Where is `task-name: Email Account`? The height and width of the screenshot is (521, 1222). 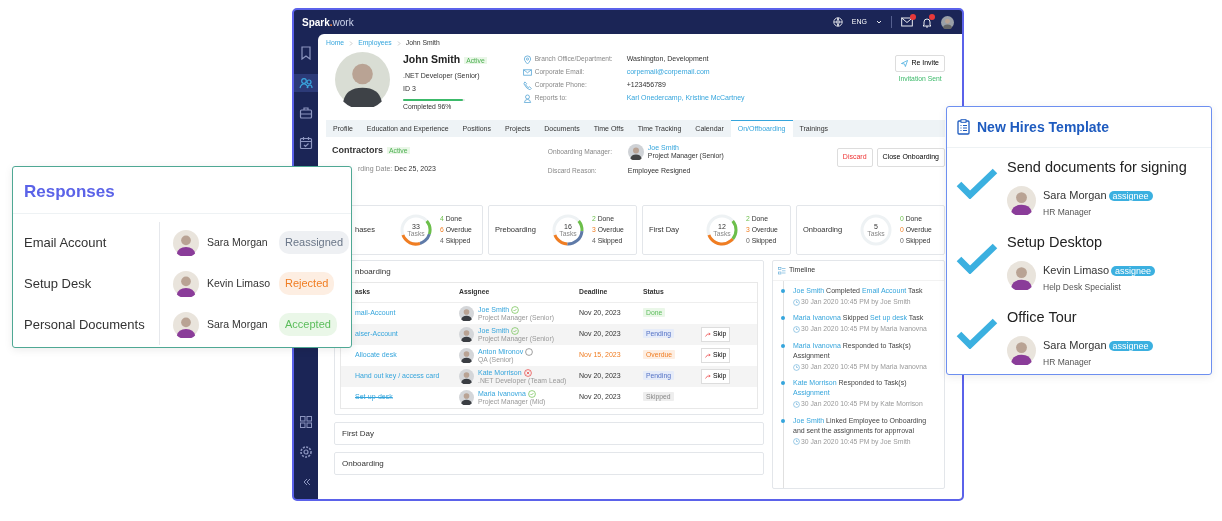
task-name: Email Account is located at coordinates (66, 242).